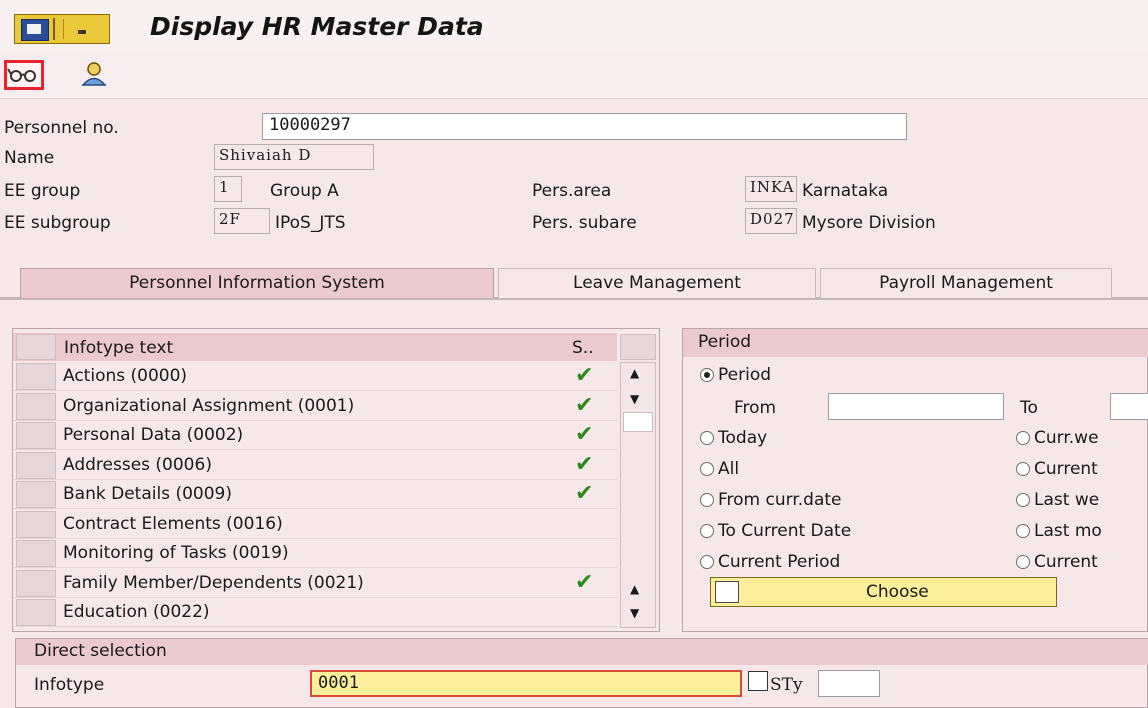 Image resolution: width=1148 pixels, height=708 pixels. Describe the element at coordinates (916, 406) in the screenshot. I see `from-date-field` at that location.